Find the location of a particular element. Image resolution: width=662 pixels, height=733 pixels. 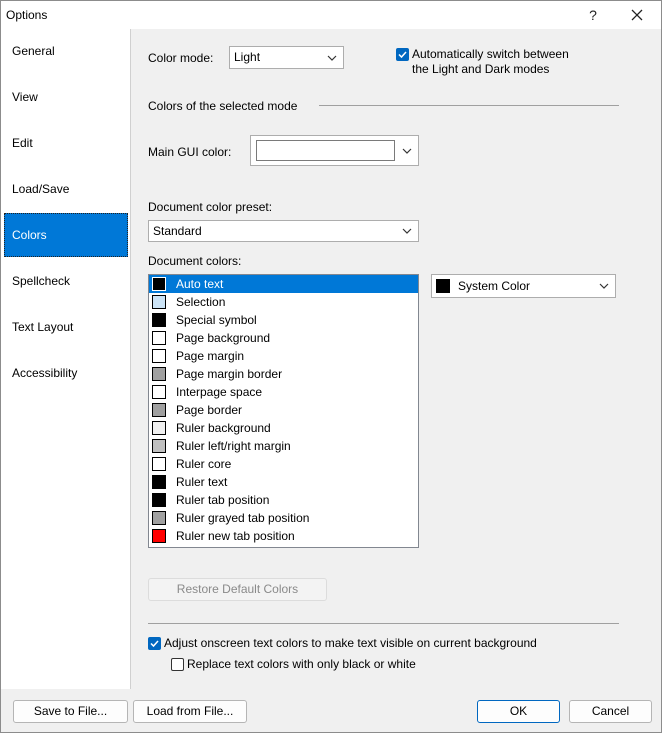

checkmark-icon is located at coordinates (402, 55).